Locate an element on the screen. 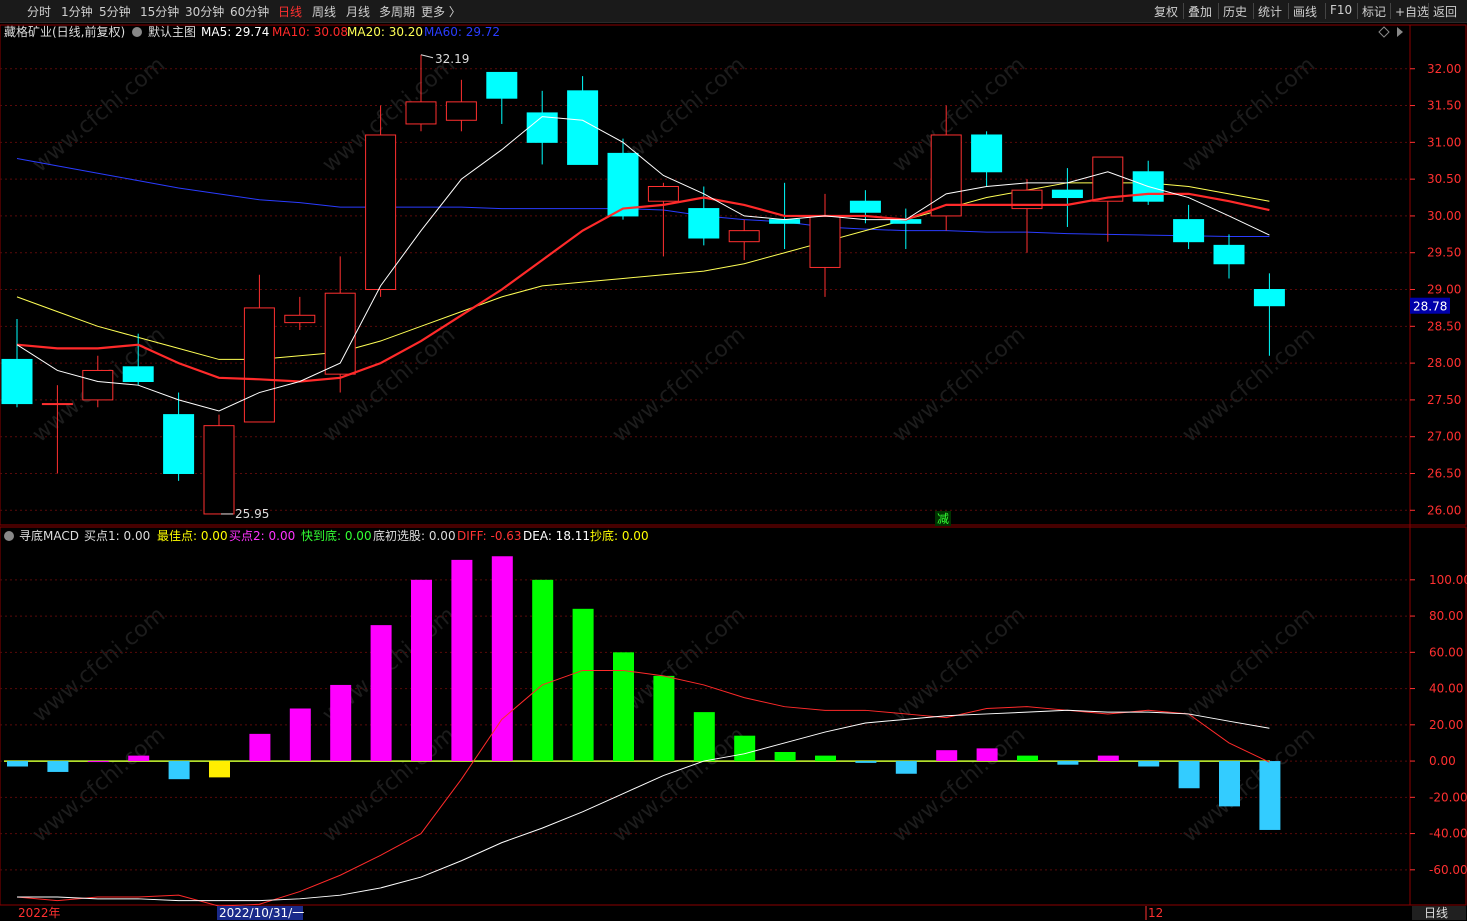  period-tab-1: 1分钟 is located at coordinates (77, 11).